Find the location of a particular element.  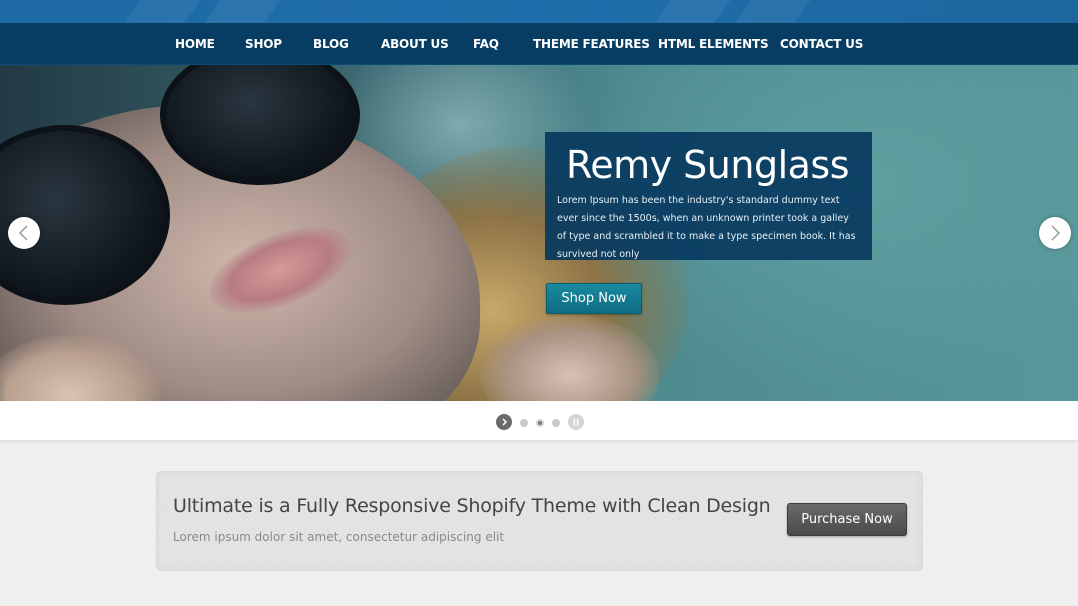

slider-play-button is located at coordinates (504, 422).